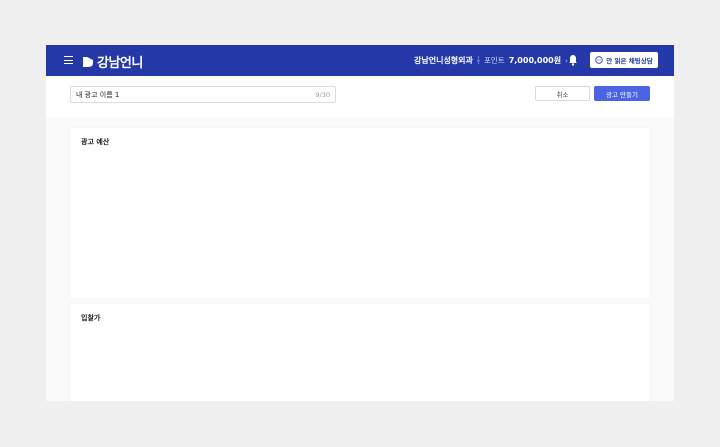 The height and width of the screenshot is (447, 720). I want to click on ad-toolbar: 내 광고 이름 1 9/30 취소 광고 만들기, so click(360, 97).